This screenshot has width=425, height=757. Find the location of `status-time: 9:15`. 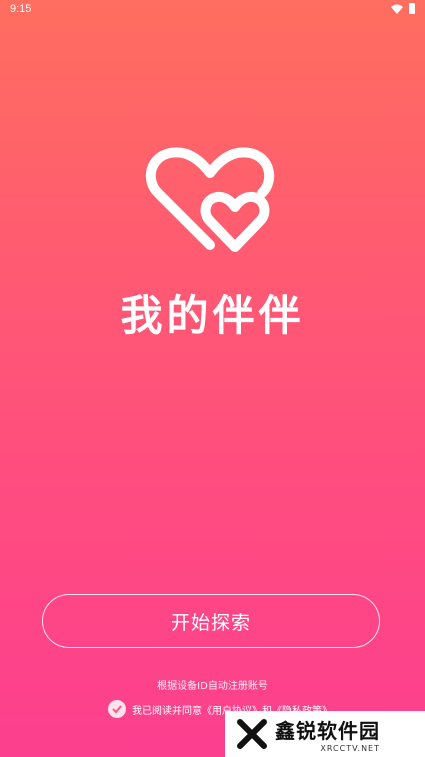

status-time: 9:15 is located at coordinates (21, 9).